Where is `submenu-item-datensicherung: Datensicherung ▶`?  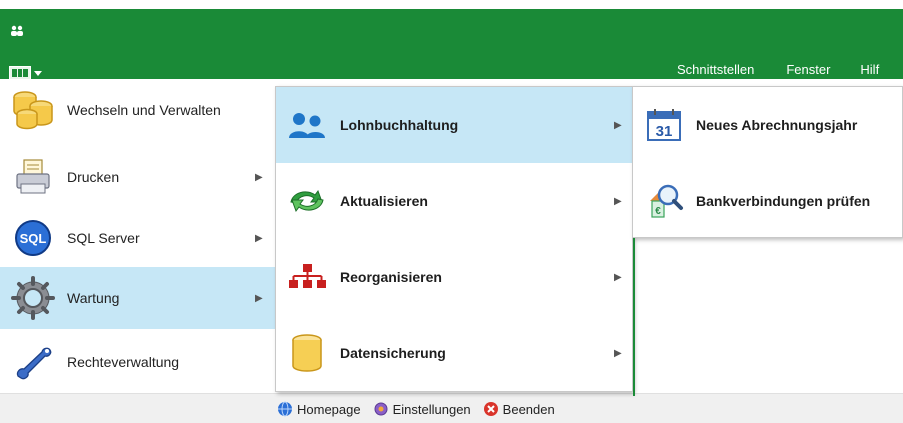
submenu-item-datensicherung: Datensicherung ▶ is located at coordinates (454, 353).